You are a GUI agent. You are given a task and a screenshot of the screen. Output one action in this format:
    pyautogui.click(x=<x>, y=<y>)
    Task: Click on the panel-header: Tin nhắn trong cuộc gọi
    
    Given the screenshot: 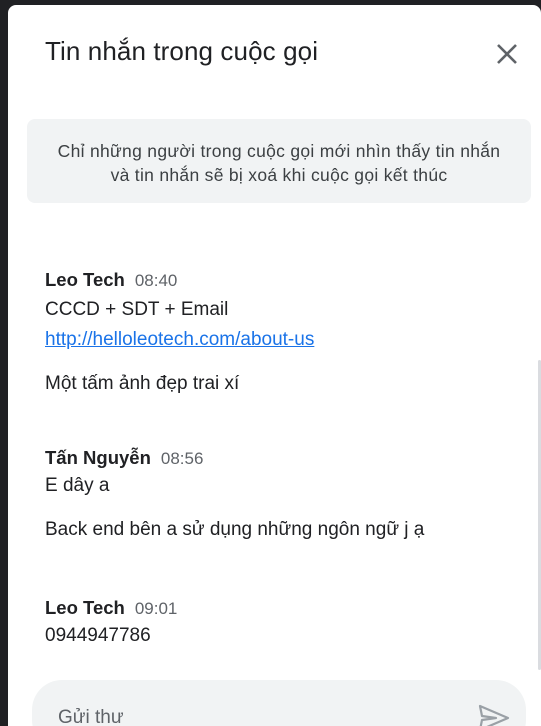 What is the action you would take?
    pyautogui.click(x=274, y=52)
    